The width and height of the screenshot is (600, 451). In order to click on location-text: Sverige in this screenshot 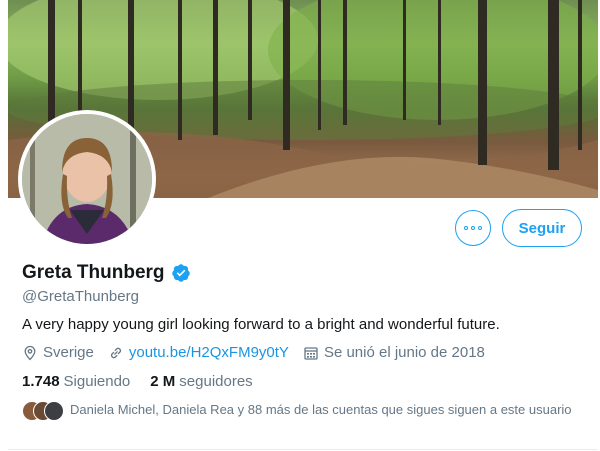, I will do `click(68, 352)`.